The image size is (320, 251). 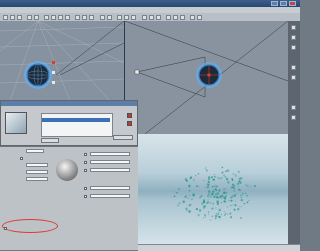 What do you see at coordinates (36, 17) in the screenshot?
I see `redo-icon` at bounding box center [36, 17].